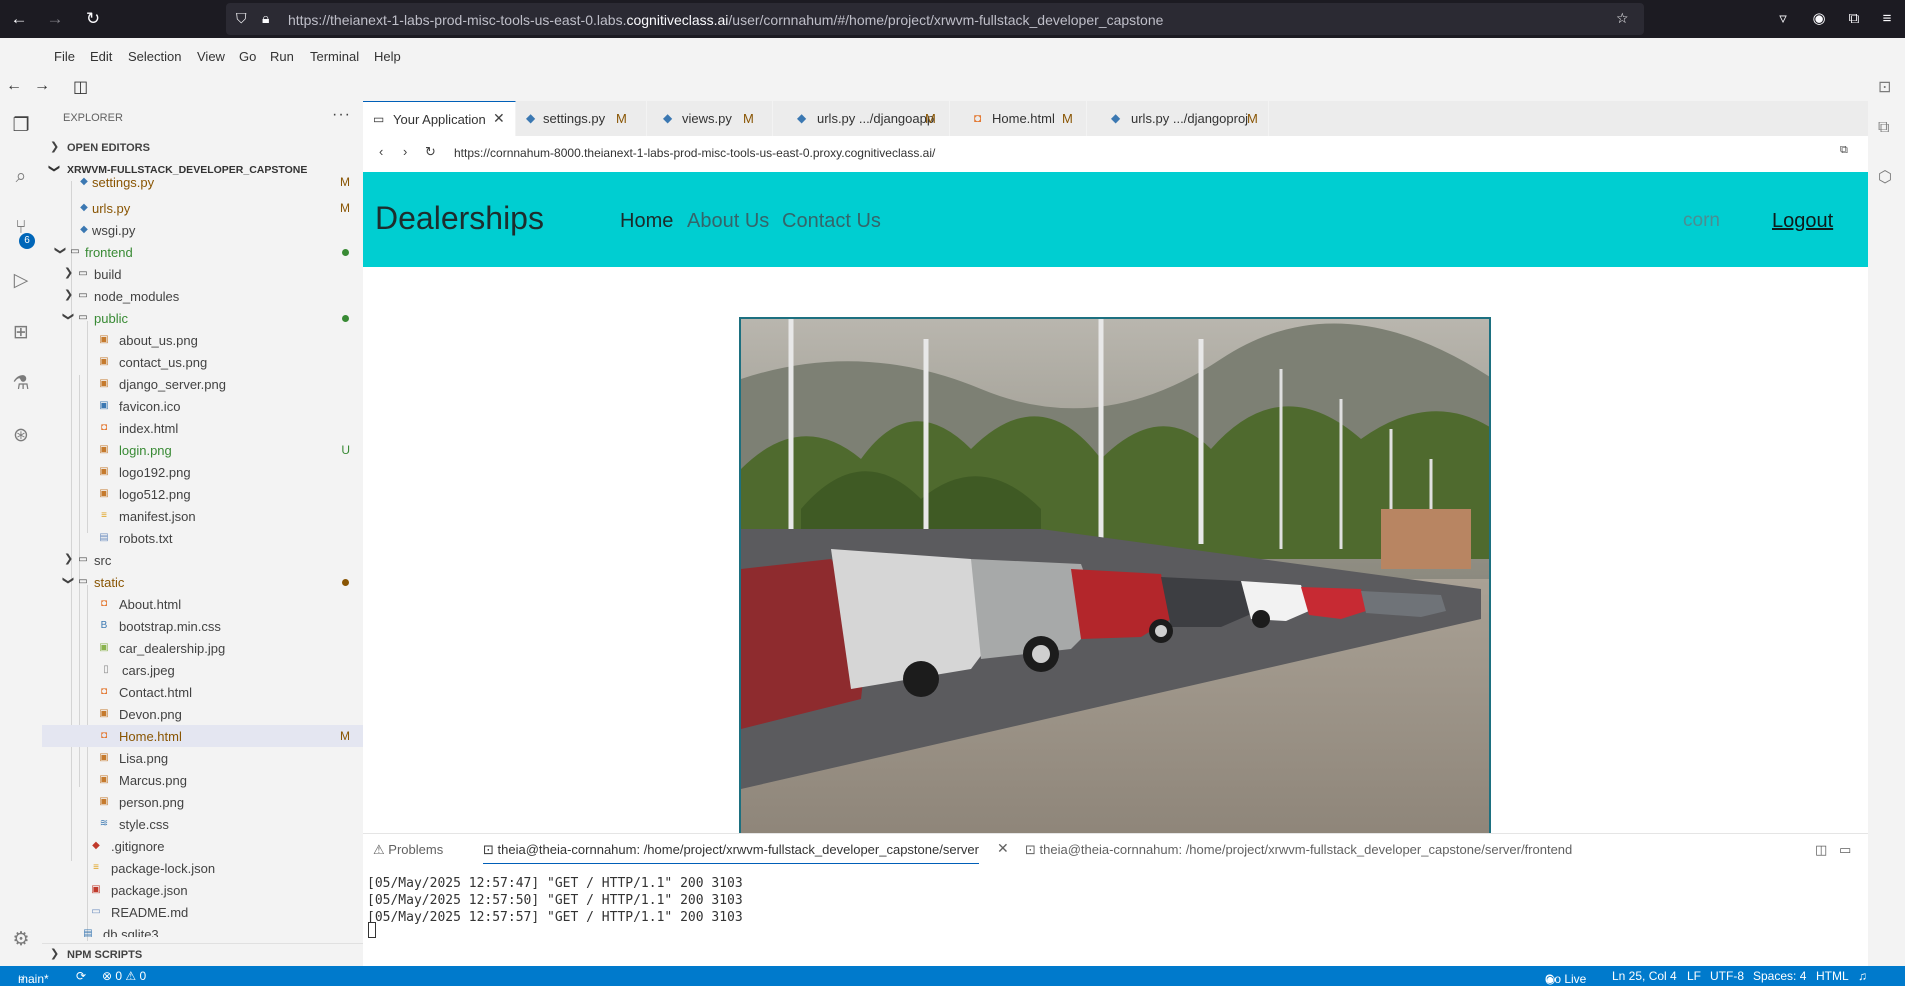 This screenshot has height=986, width=1905. What do you see at coordinates (202, 516) in the screenshot?
I see `tree-item-manifest-json: ≡ manifest.json` at bounding box center [202, 516].